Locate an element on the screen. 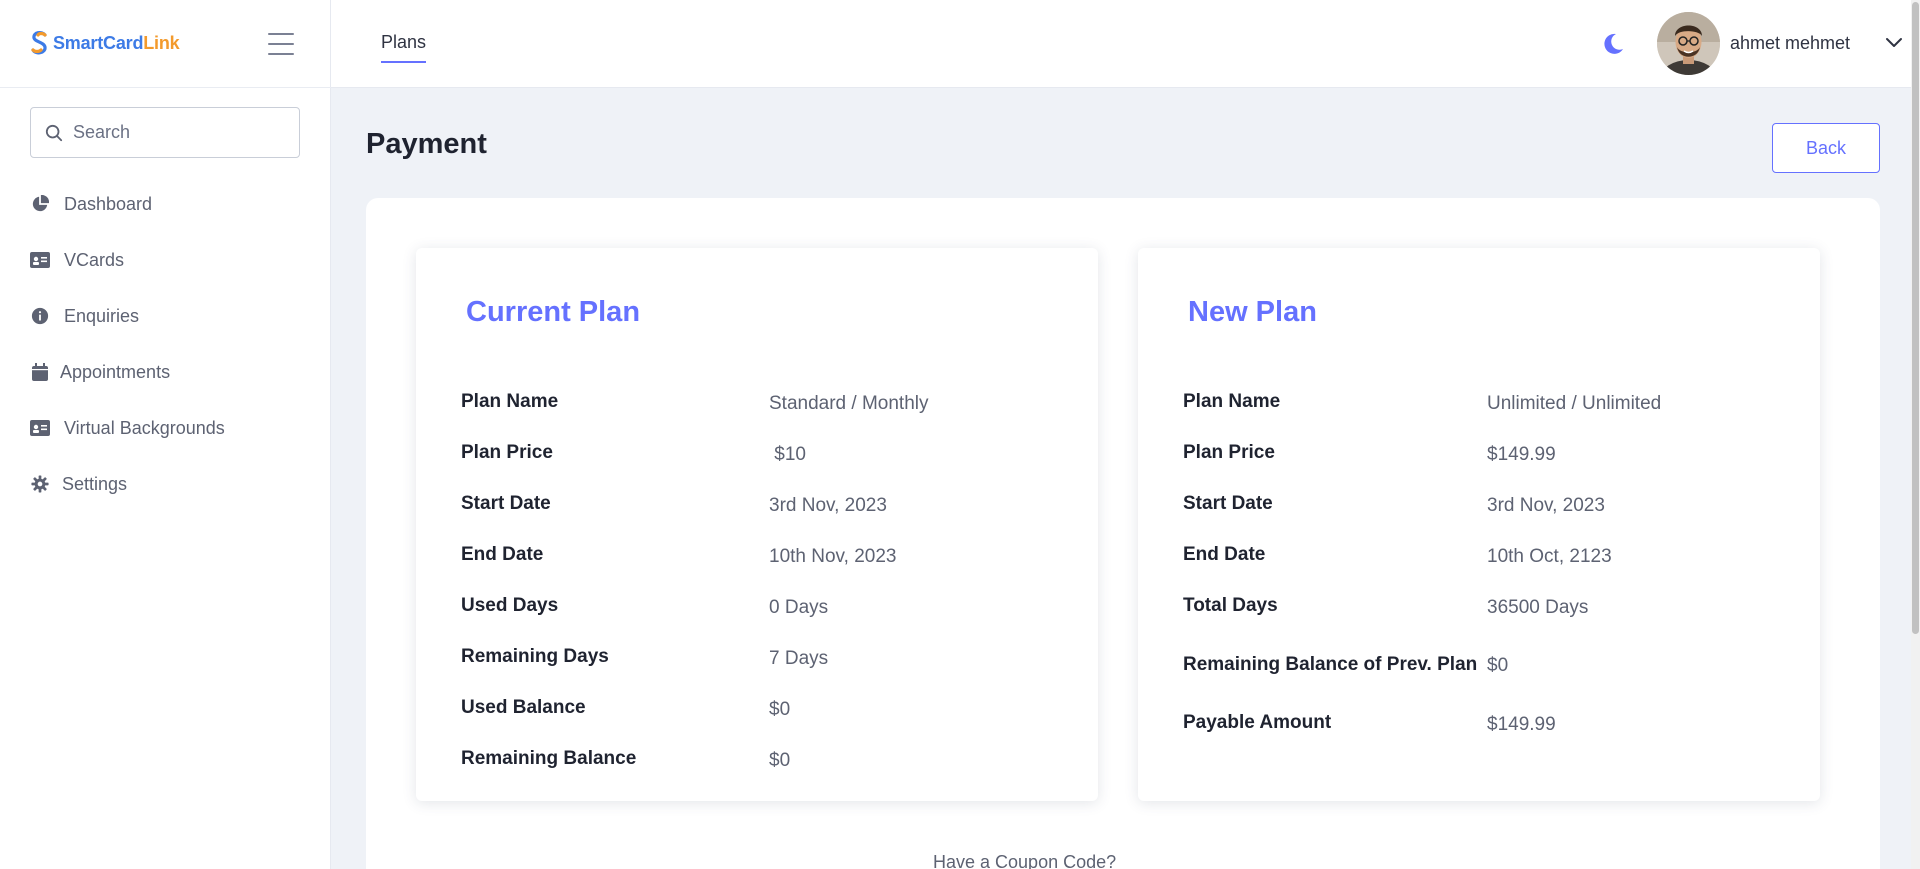 The height and width of the screenshot is (869, 1920). detail-row: Plan Name Standard / Monthly is located at coordinates (761, 401).